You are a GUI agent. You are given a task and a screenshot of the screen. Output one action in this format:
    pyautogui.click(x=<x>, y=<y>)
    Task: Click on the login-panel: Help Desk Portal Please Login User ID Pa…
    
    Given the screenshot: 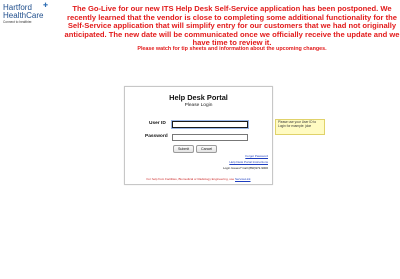 What is the action you would take?
    pyautogui.click(x=198, y=135)
    